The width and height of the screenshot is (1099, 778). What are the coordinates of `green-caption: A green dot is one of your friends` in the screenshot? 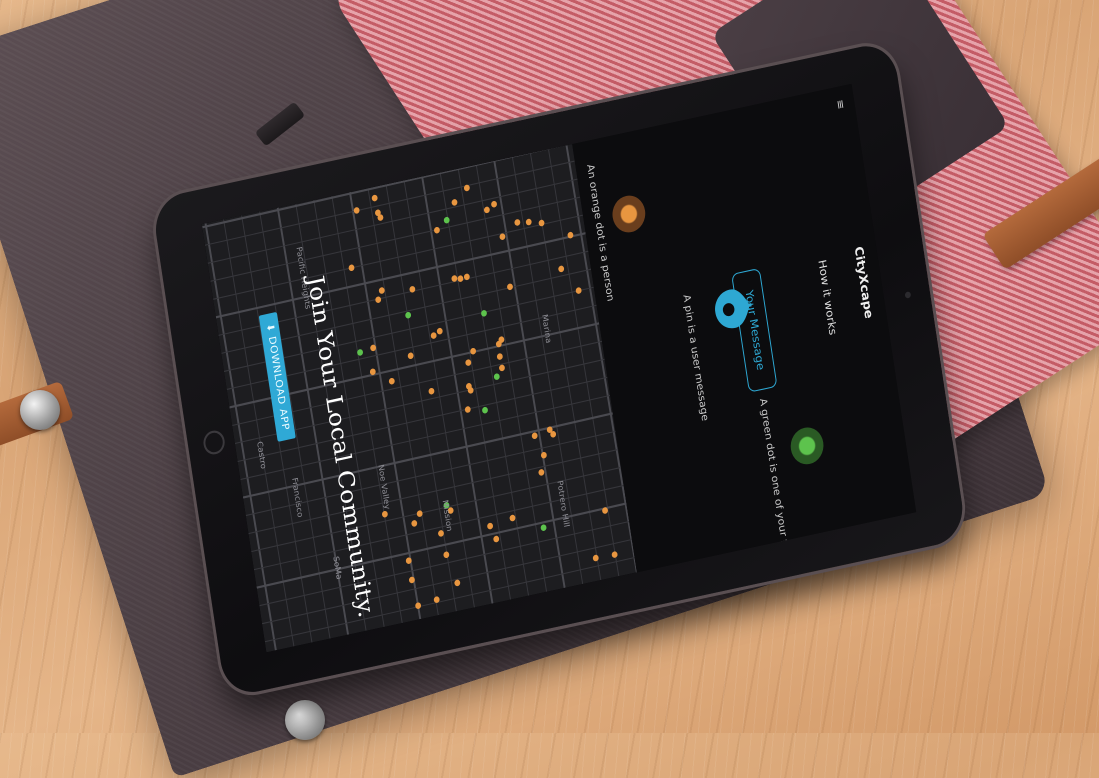 It's located at (775, 487).